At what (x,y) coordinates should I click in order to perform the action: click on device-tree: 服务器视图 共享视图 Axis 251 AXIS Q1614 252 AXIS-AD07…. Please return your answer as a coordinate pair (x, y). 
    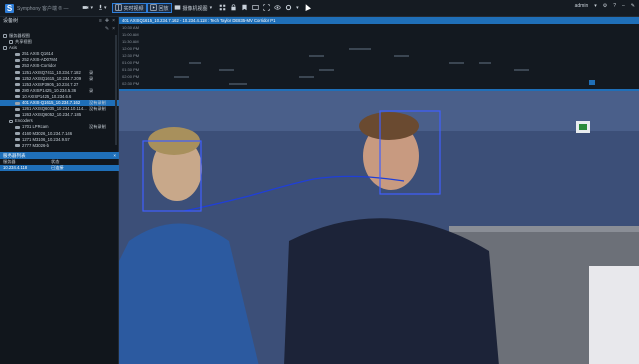
    Looking at the image, I should click on (59, 91).